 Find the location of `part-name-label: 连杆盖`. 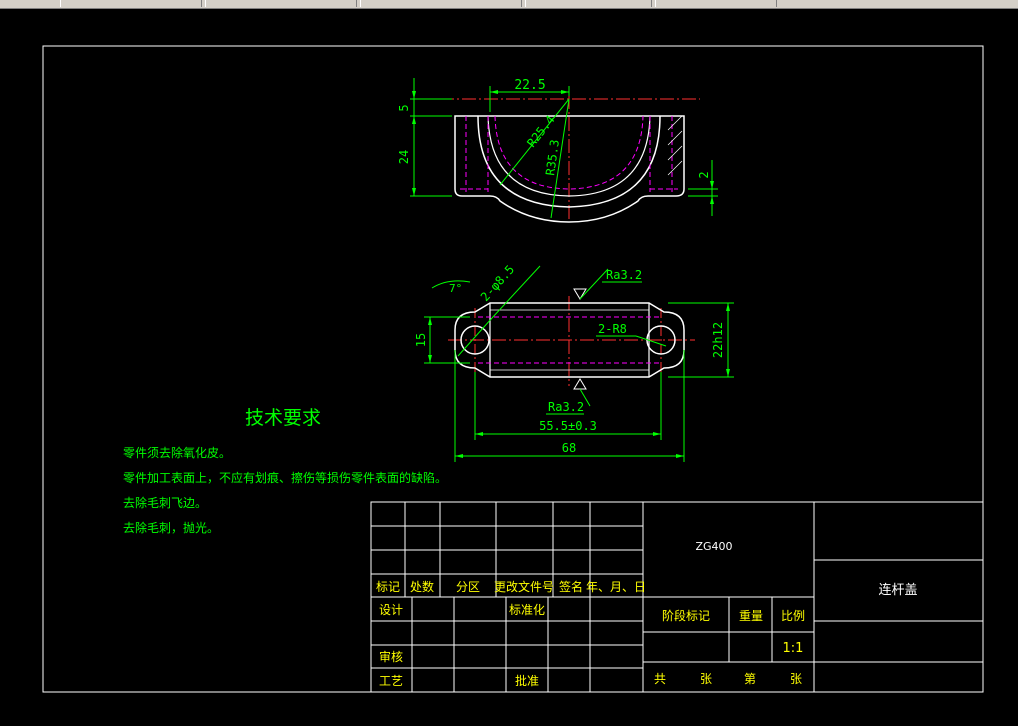

part-name-label: 连杆盖 is located at coordinates (897, 590).